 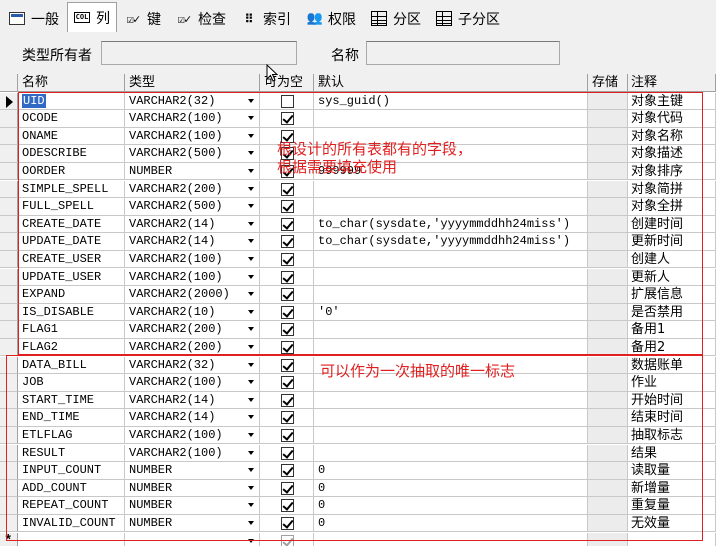 What do you see at coordinates (672, 347) in the screenshot?
I see `comment-cell: 备用2` at bounding box center [672, 347].